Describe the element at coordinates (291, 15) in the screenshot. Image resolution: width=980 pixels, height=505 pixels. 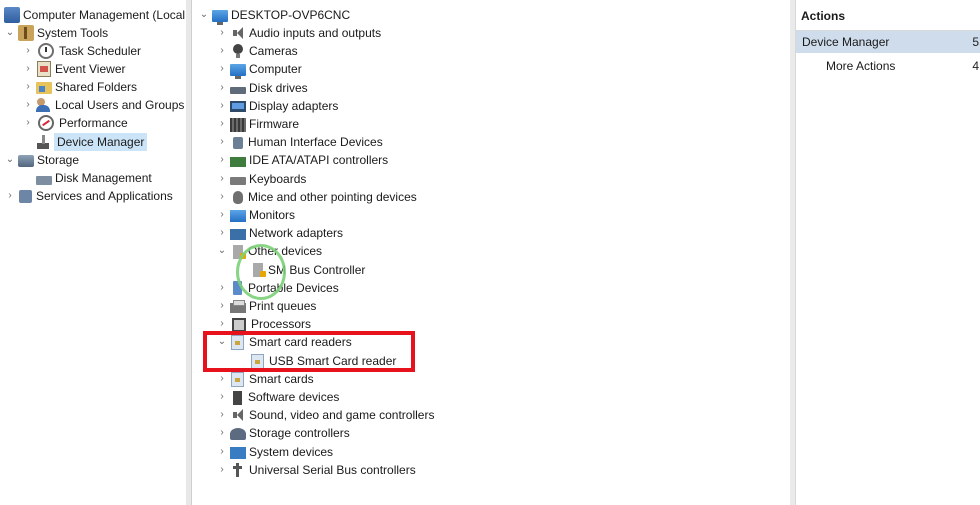
I see `computer-name-label: DESKTOP-OVP6CNC` at that location.